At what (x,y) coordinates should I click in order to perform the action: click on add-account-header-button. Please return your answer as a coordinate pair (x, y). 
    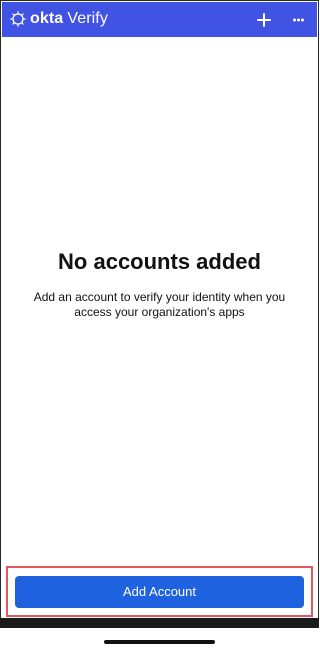
    Looking at the image, I should click on (264, 20).